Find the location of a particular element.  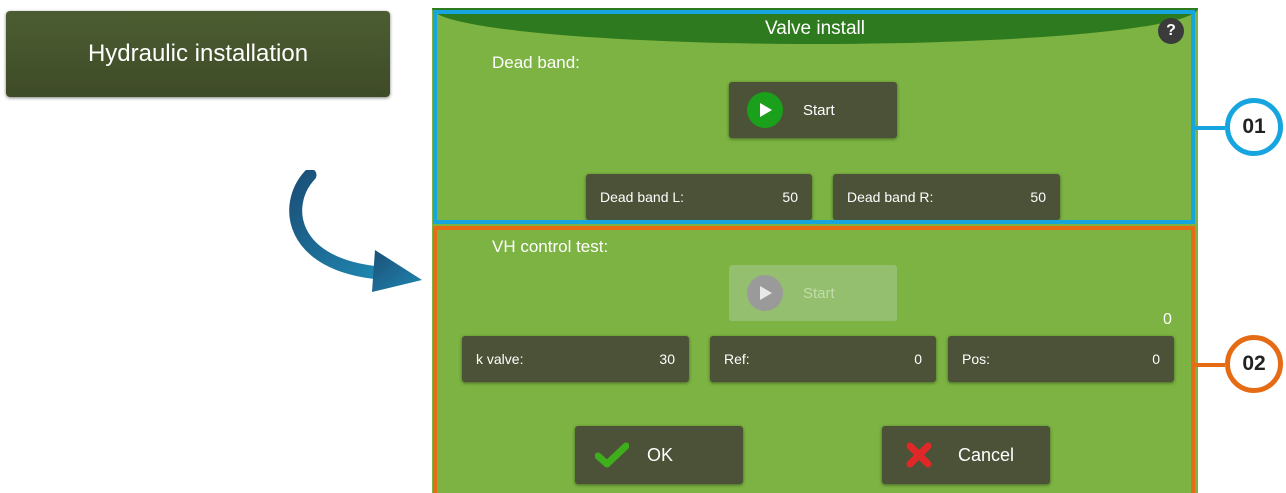

callout-02: 02 is located at coordinates (1254, 364).